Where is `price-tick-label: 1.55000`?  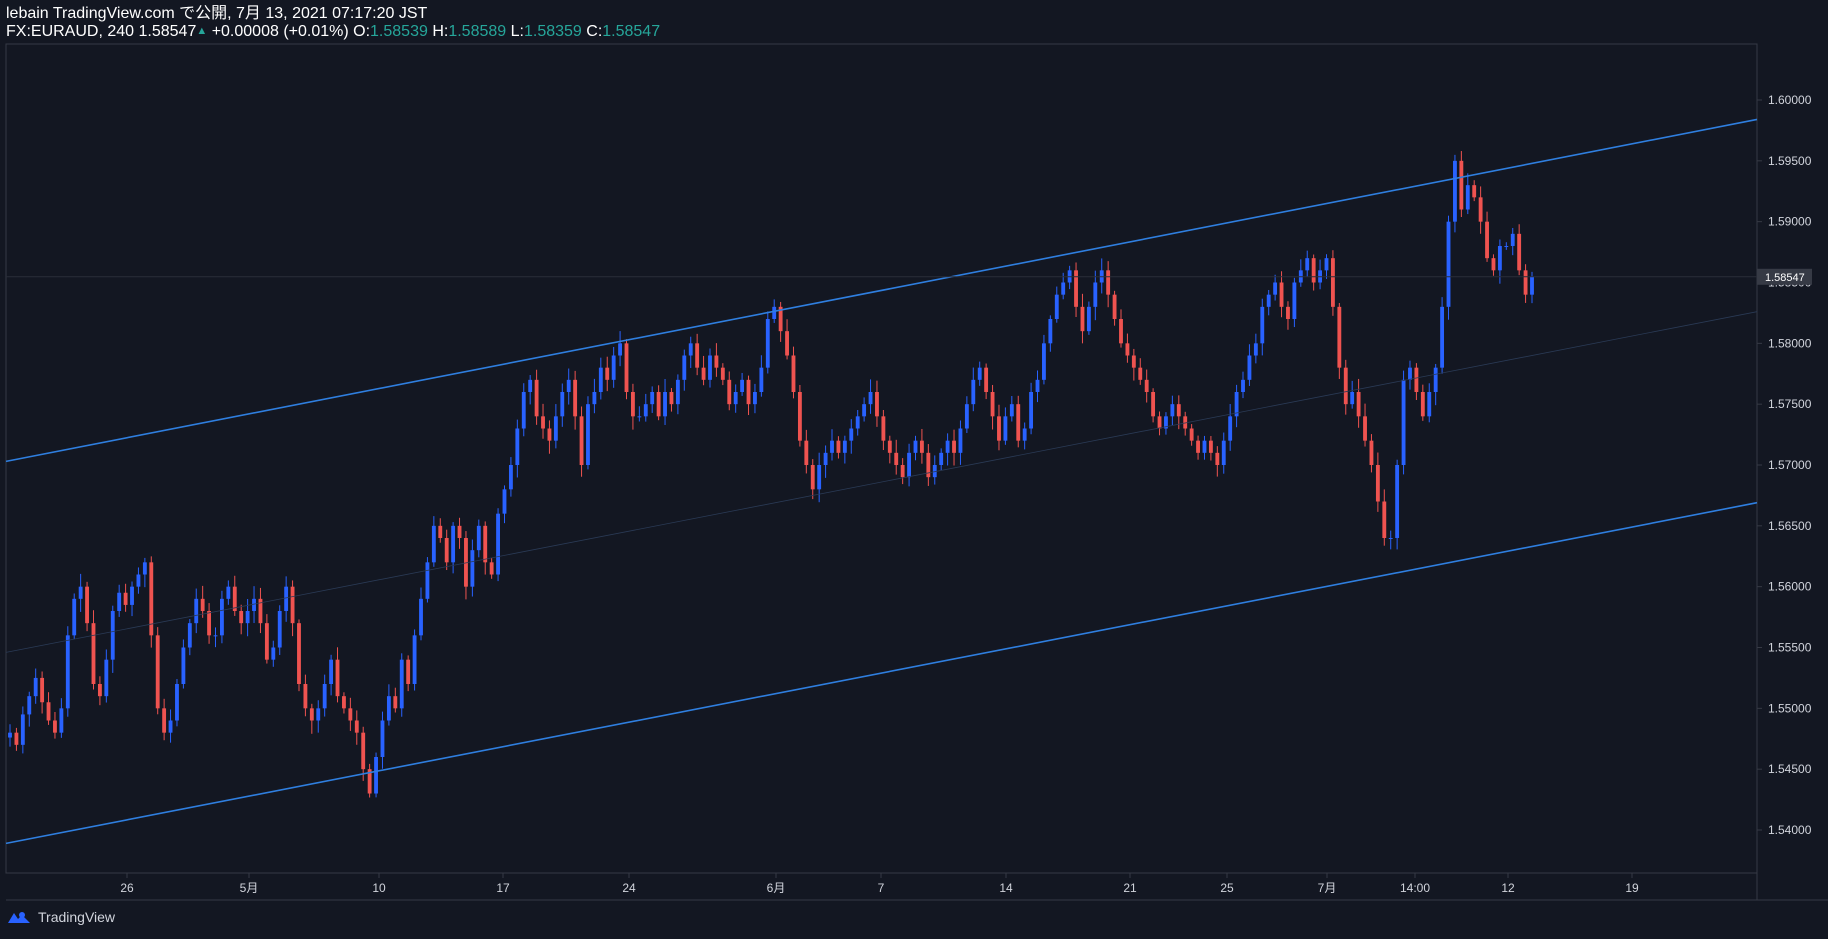
price-tick-label: 1.55000 is located at coordinates (1790, 708).